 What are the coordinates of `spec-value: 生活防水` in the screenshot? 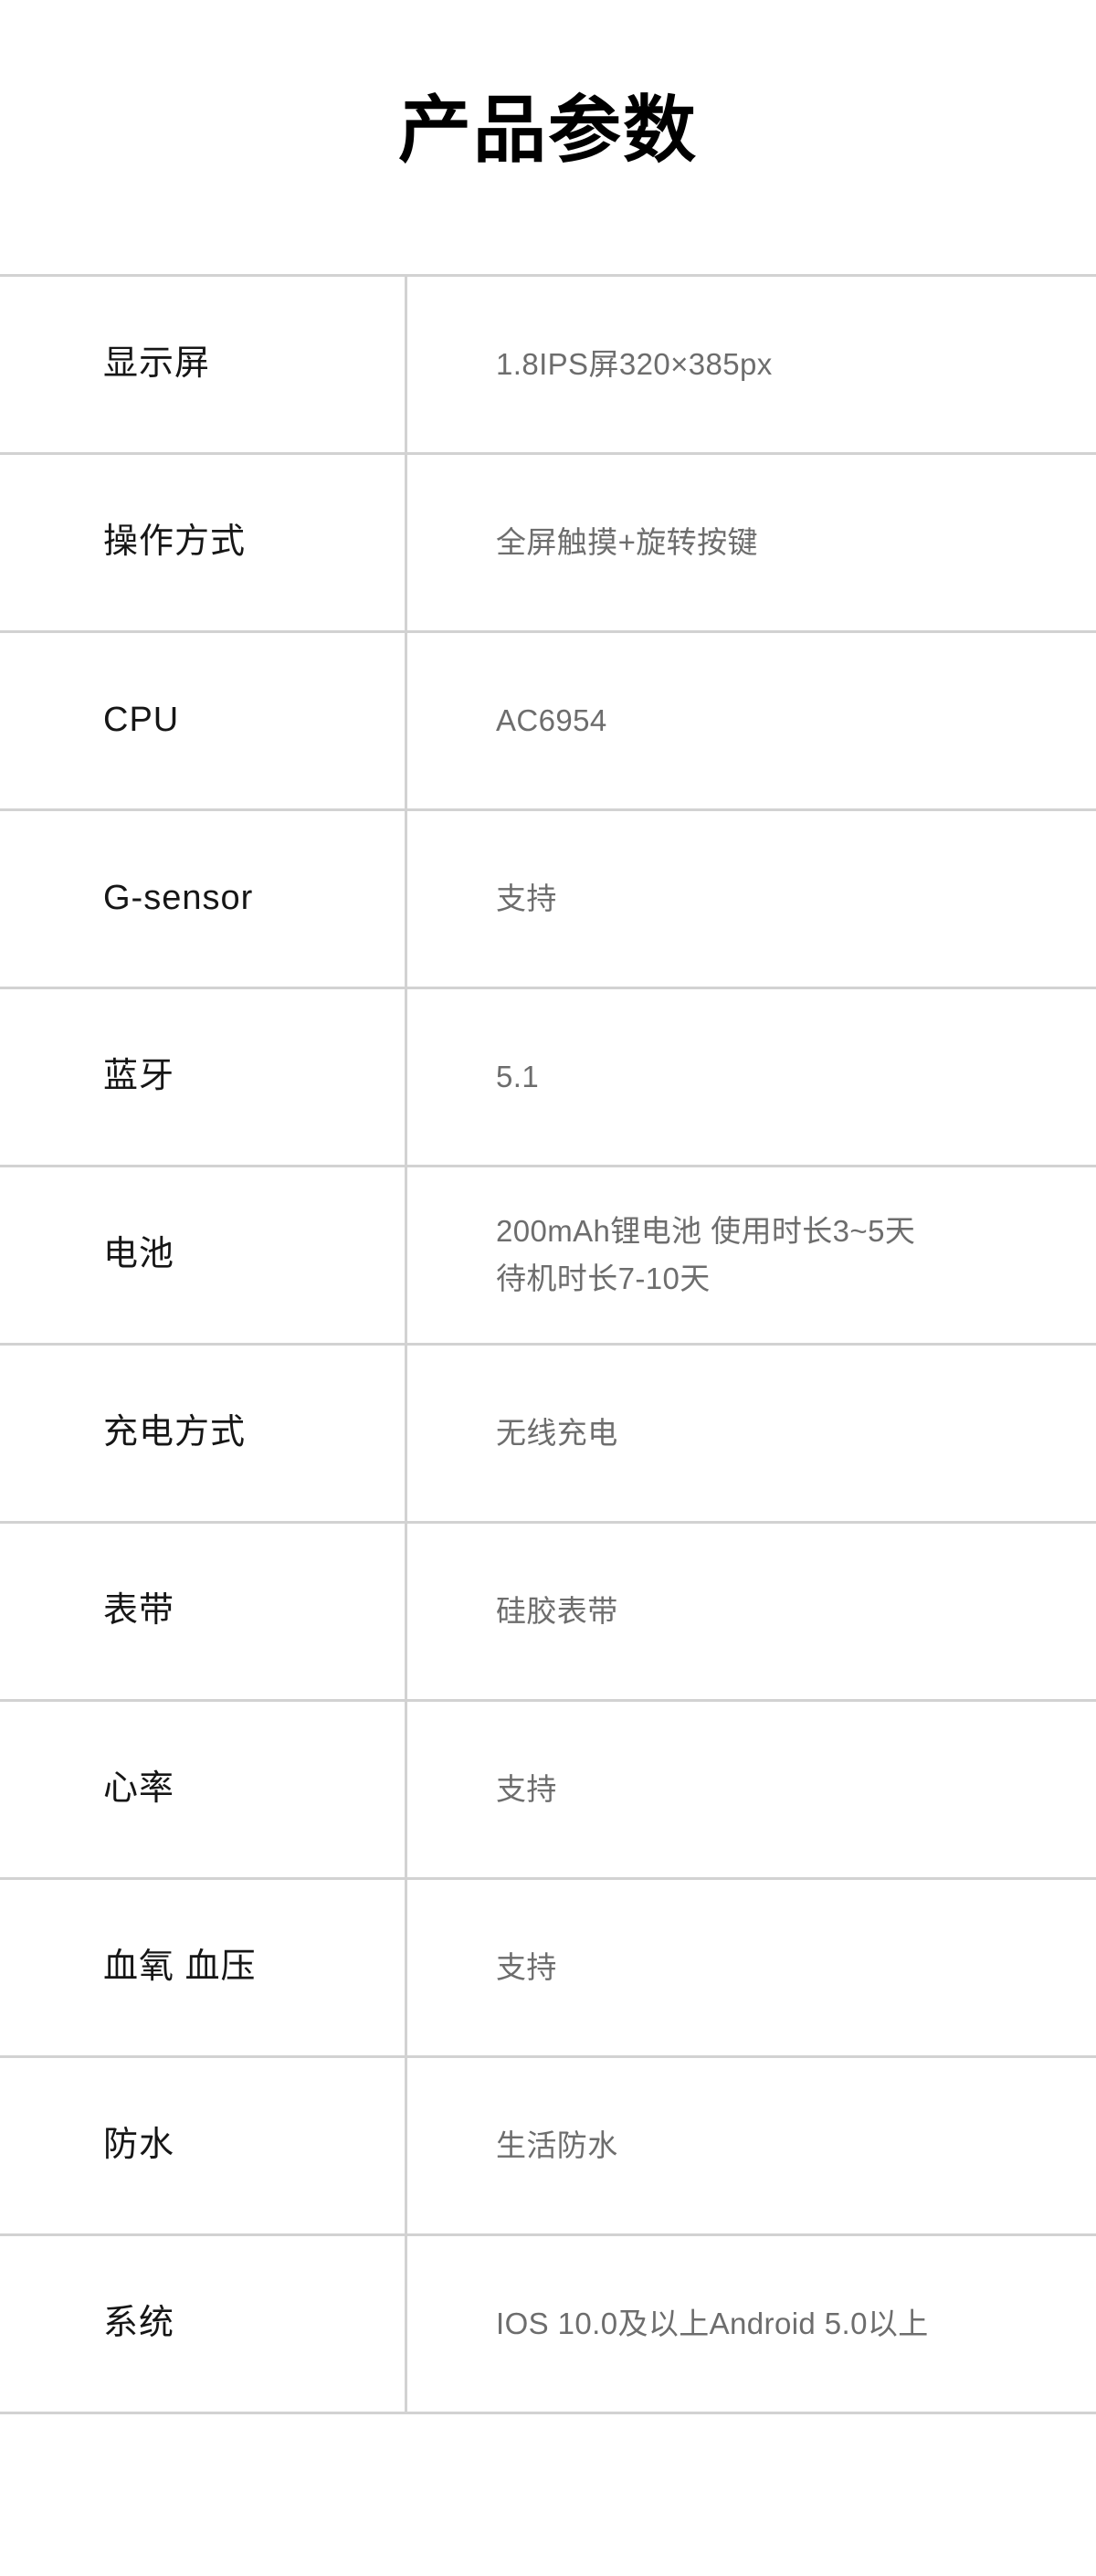 It's located at (751, 2146).